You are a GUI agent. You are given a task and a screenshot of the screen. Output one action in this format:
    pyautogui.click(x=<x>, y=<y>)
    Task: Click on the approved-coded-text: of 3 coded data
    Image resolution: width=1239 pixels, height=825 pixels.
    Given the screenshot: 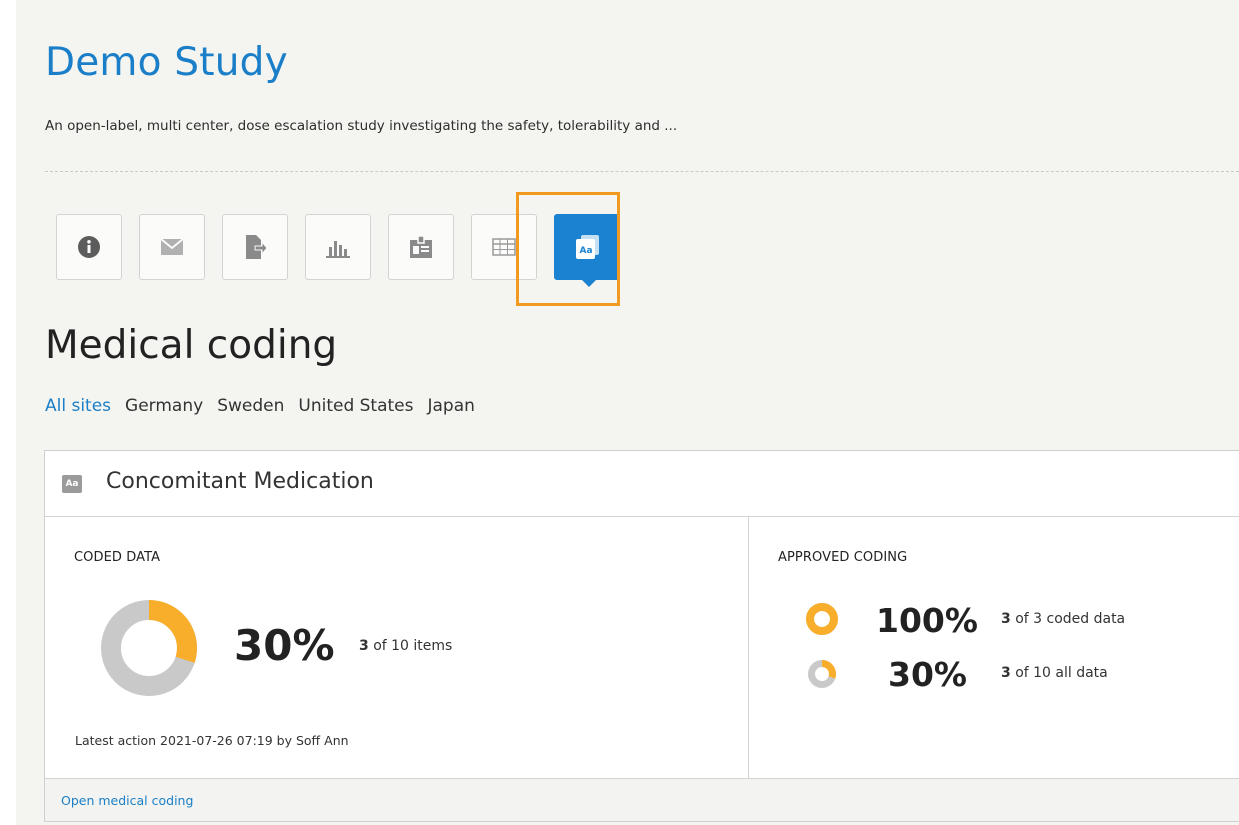 What is the action you would take?
    pyautogui.click(x=1068, y=619)
    